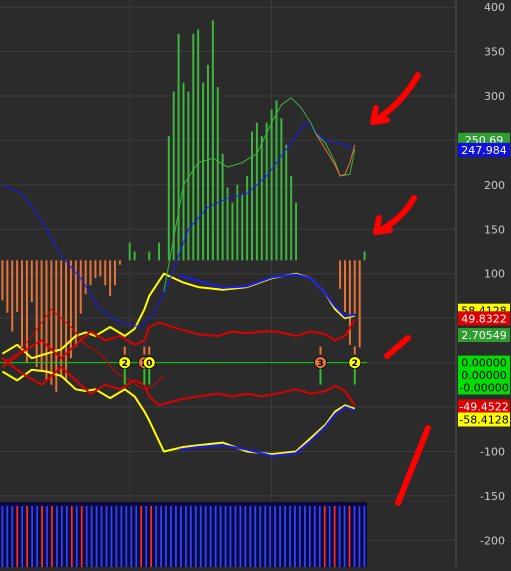 Image resolution: width=511 pixels, height=571 pixels. What do you see at coordinates (492, 451) in the screenshot?
I see `y-tick-label: -100` at bounding box center [492, 451].